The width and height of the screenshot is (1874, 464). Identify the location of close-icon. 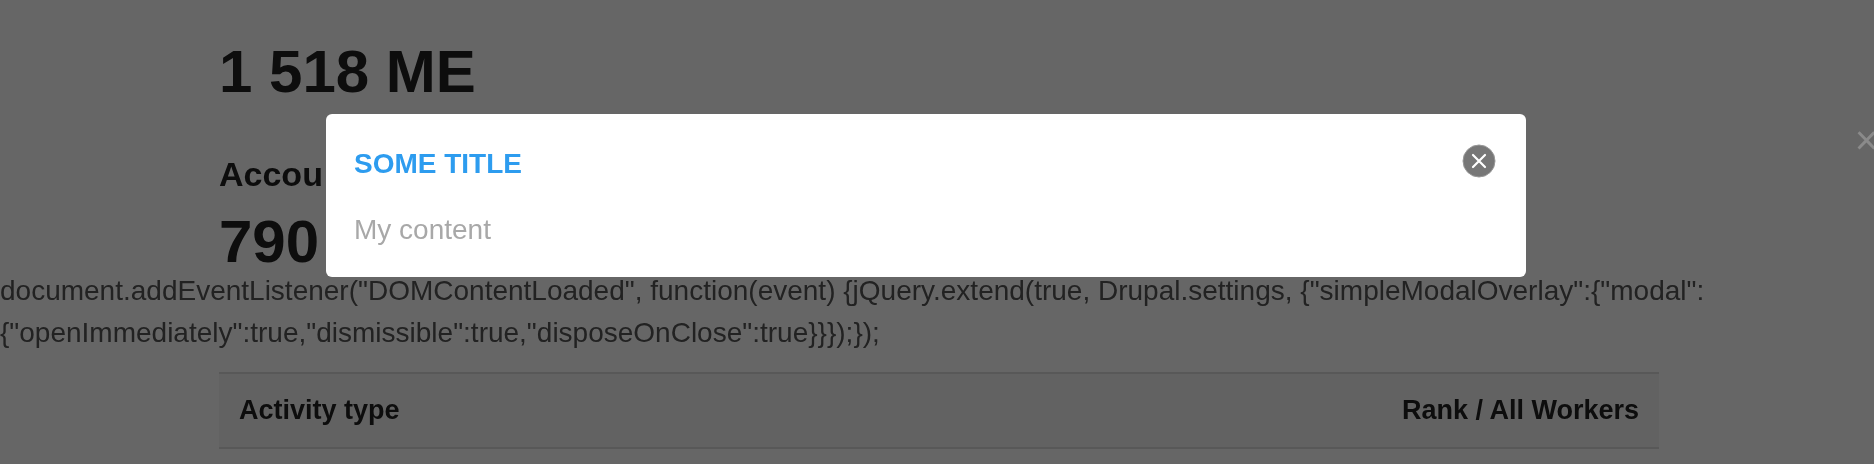
(1479, 161).